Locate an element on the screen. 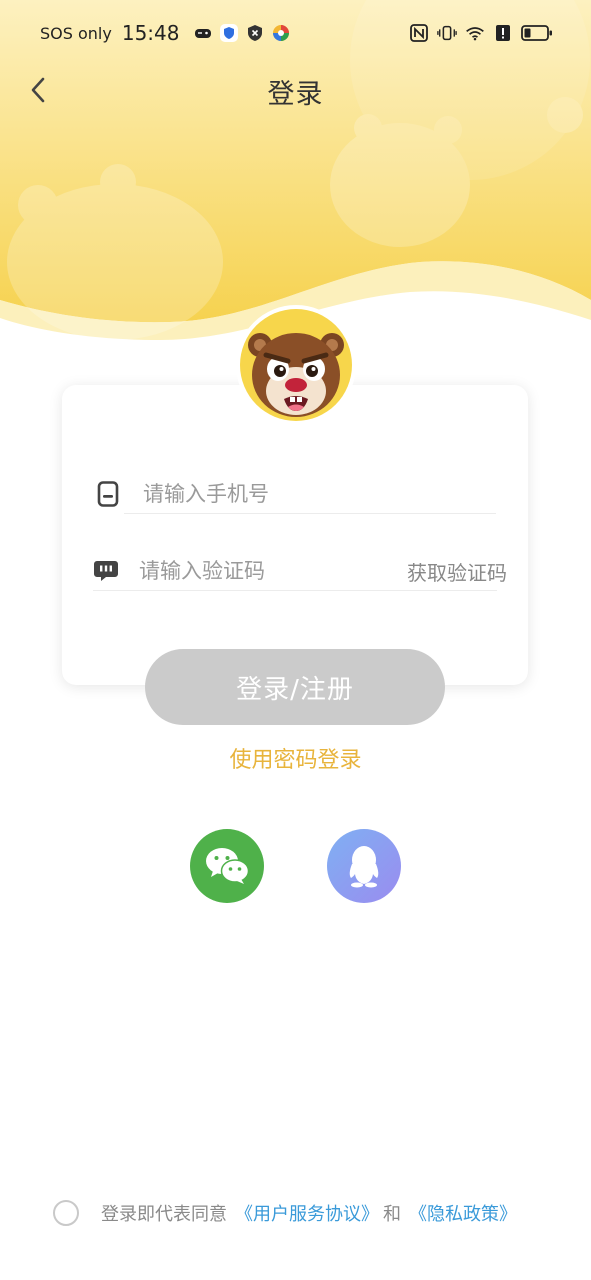 The height and width of the screenshot is (1280, 591). user-agreement-link: 《用户服务协议》 is located at coordinates (307, 1213).